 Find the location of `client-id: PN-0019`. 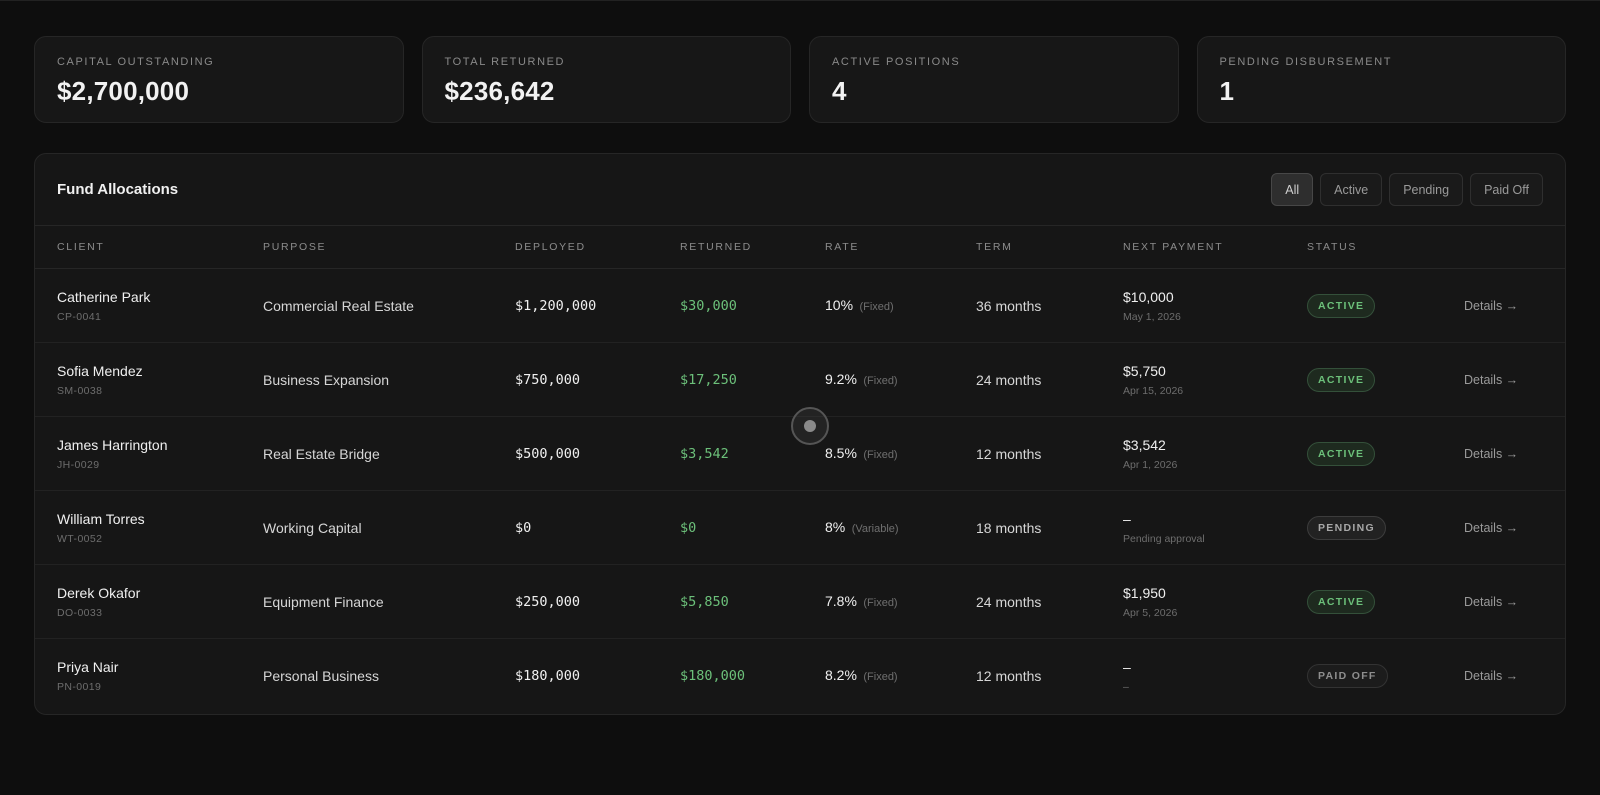

client-id: PN-0019 is located at coordinates (79, 687).